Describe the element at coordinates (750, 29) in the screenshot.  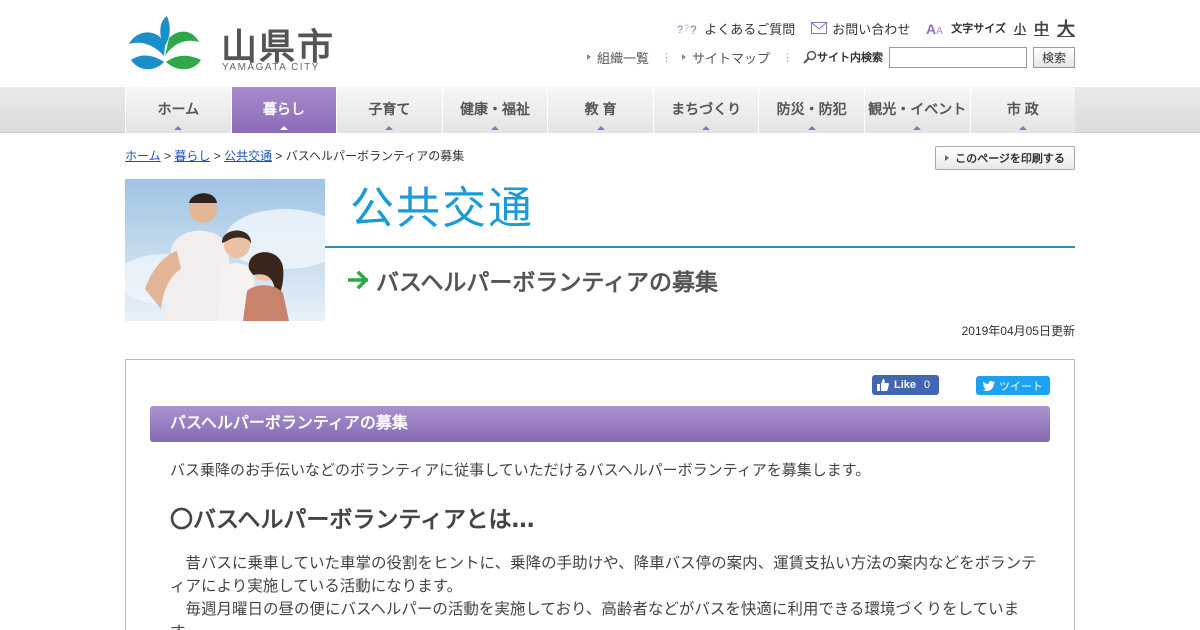
I see `faq-label: よくあるご質問` at that location.